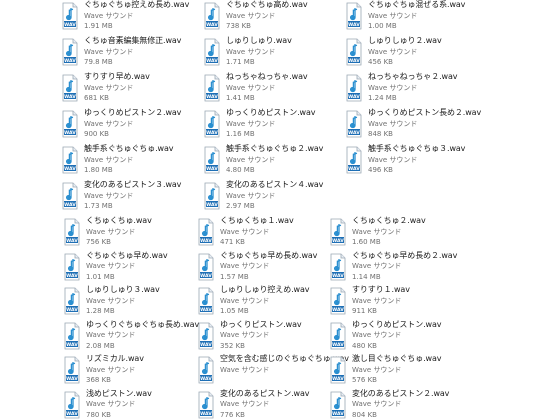 This screenshot has height=420, width=560. What do you see at coordinates (405, 161) in the screenshot?
I see `wav-file-item: WAV 触手系ぐちゅぐちゅ３.wav Wave サウンド 496 KB` at bounding box center [405, 161].